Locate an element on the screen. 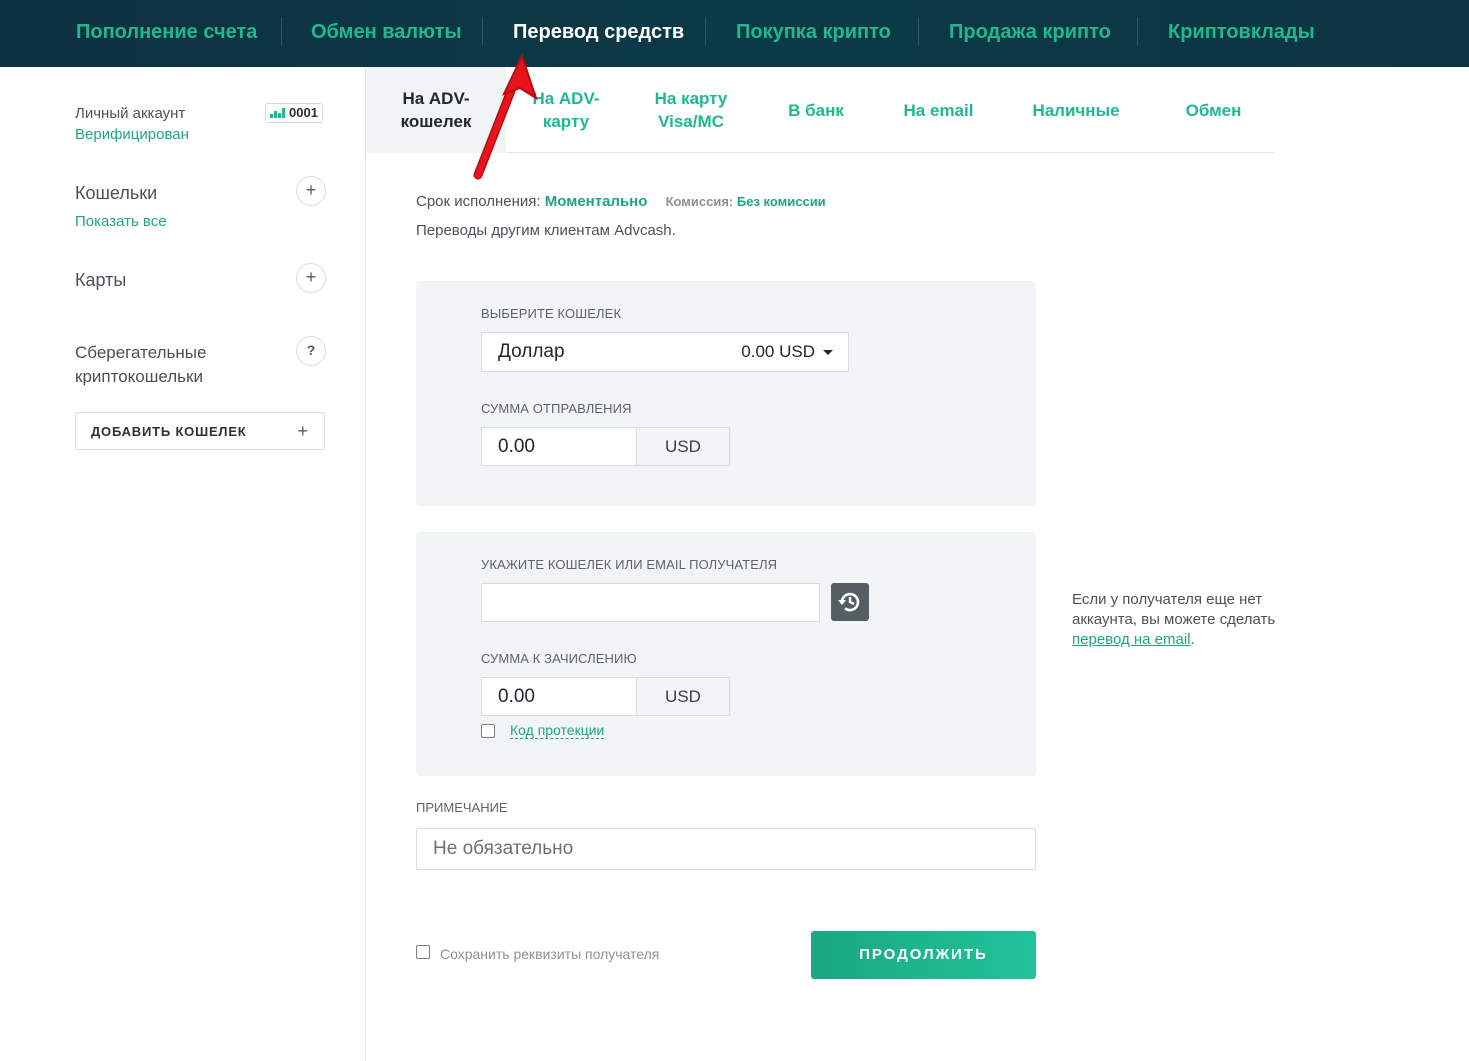 Image resolution: width=1469 pixels, height=1061 pixels. email-transfer-link: перевод на email is located at coordinates (1131, 639).